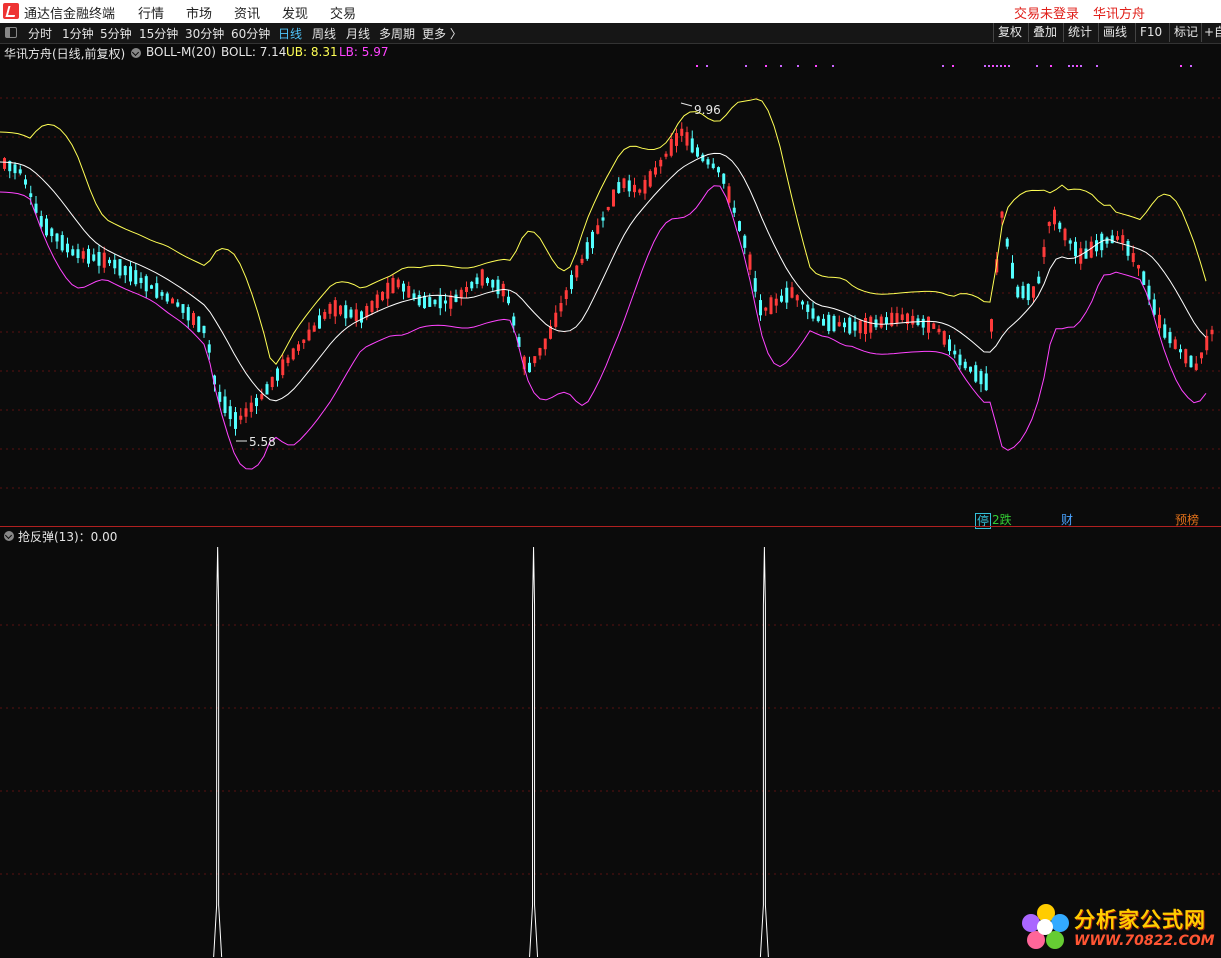 The width and height of the screenshot is (1221, 958). I want to click on menu-quotes: 行情, so click(151, 12).